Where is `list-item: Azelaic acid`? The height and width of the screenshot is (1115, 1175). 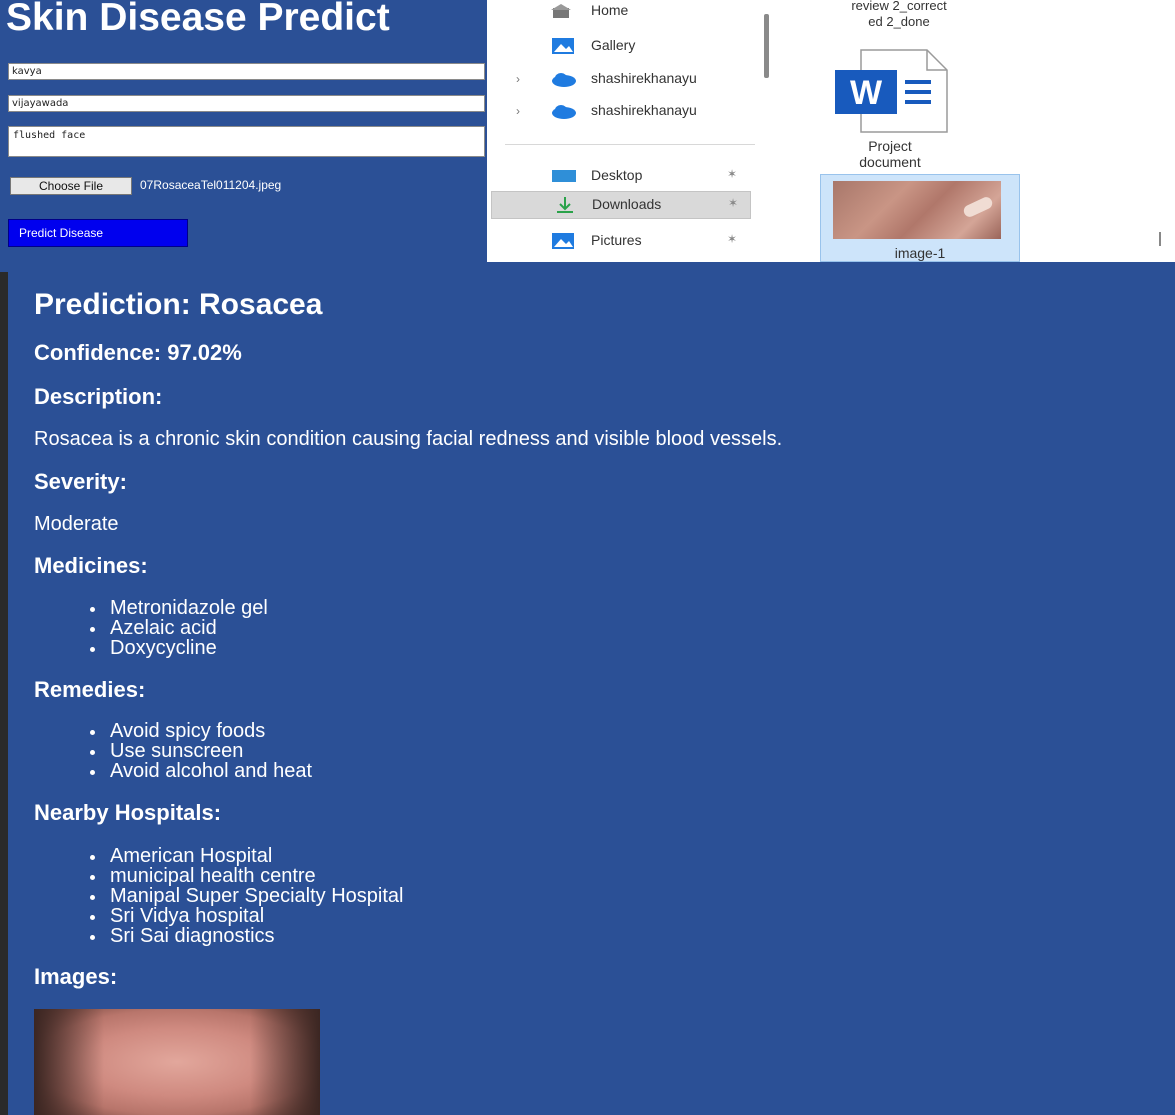
list-item: Azelaic acid is located at coordinates (179, 628).